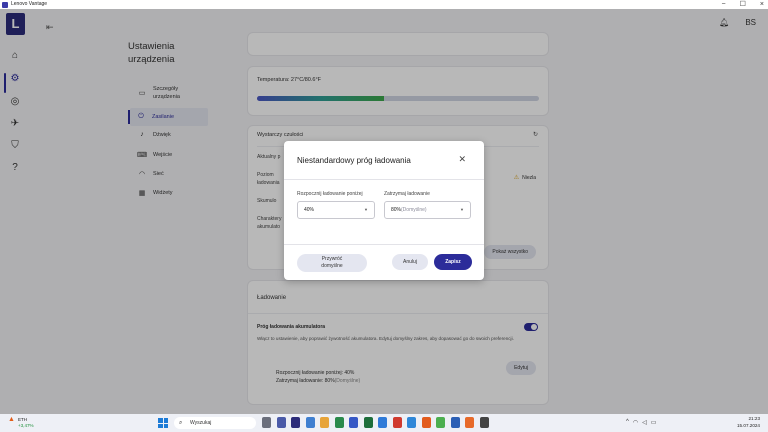  Describe the element at coordinates (627, 422) in the screenshot. I see `chevron-up-icon: ^` at that location.